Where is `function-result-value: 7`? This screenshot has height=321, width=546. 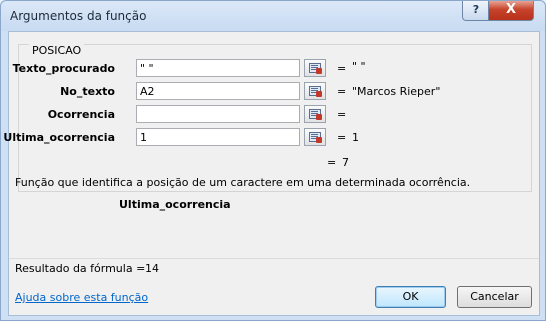
function-result-value: 7 is located at coordinates (345, 162).